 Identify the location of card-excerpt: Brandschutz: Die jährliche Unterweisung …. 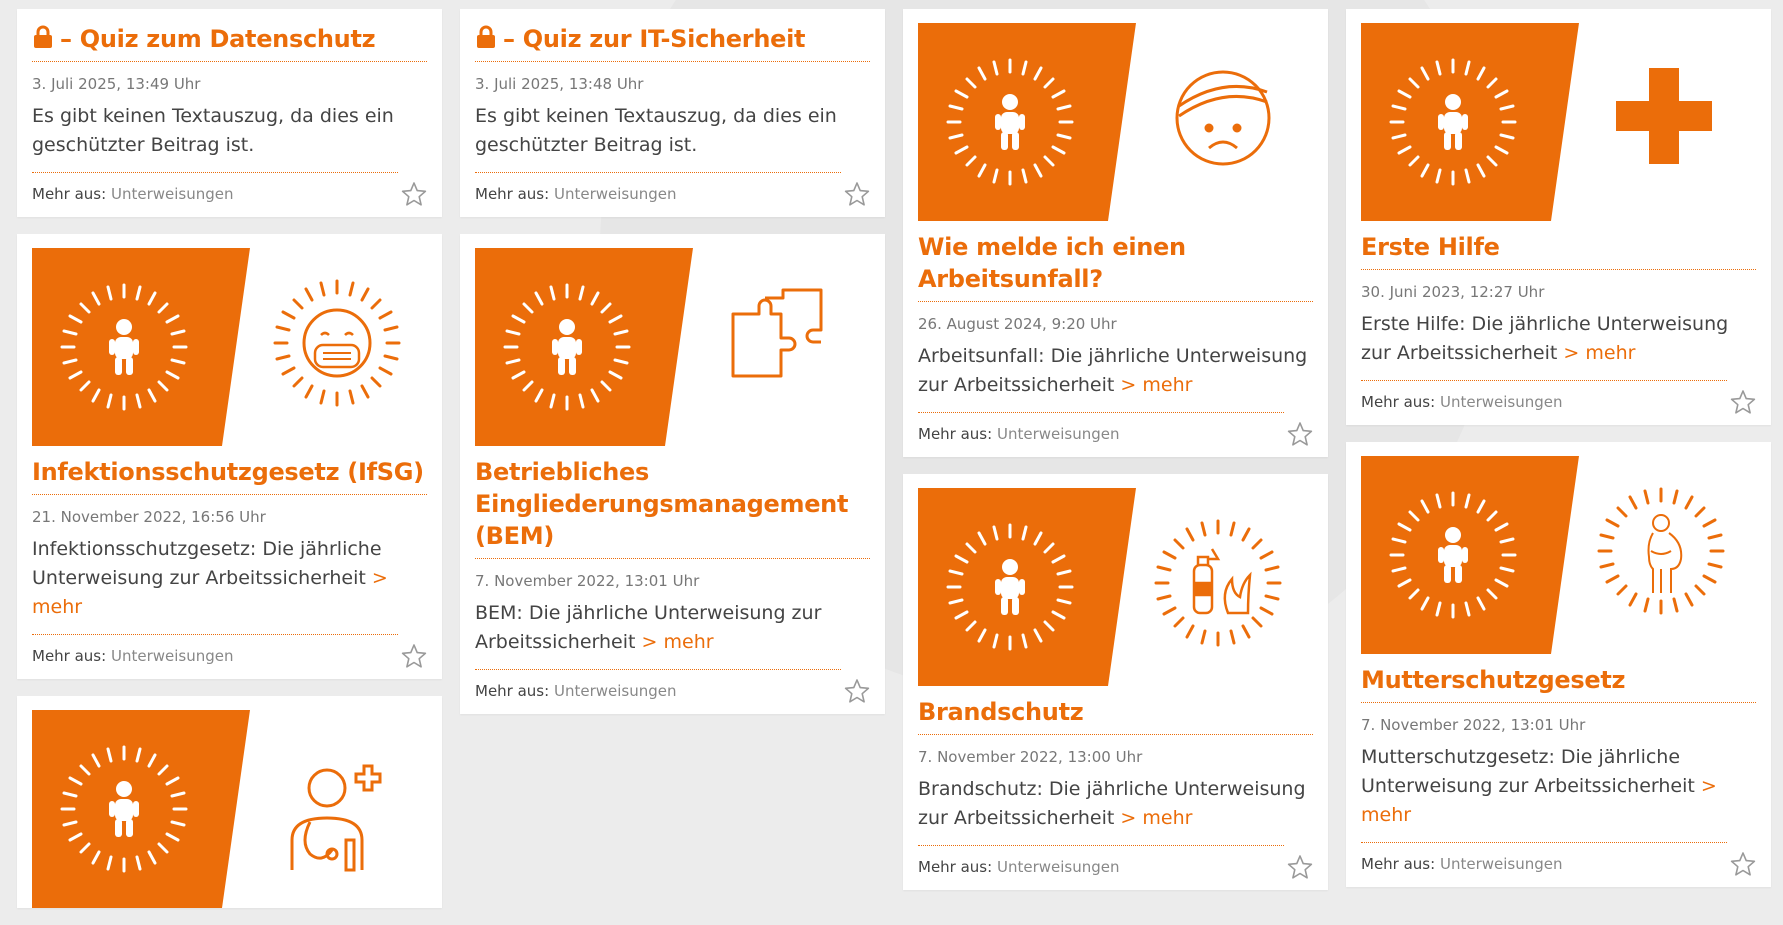
(1115, 804).